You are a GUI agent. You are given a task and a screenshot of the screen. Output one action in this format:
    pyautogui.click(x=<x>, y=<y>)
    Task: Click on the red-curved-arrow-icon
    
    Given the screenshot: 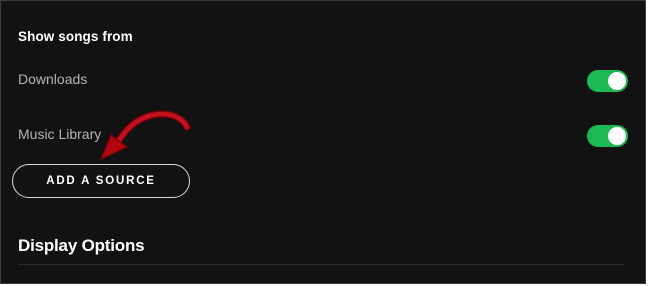 What is the action you would take?
    pyautogui.click(x=145, y=135)
    